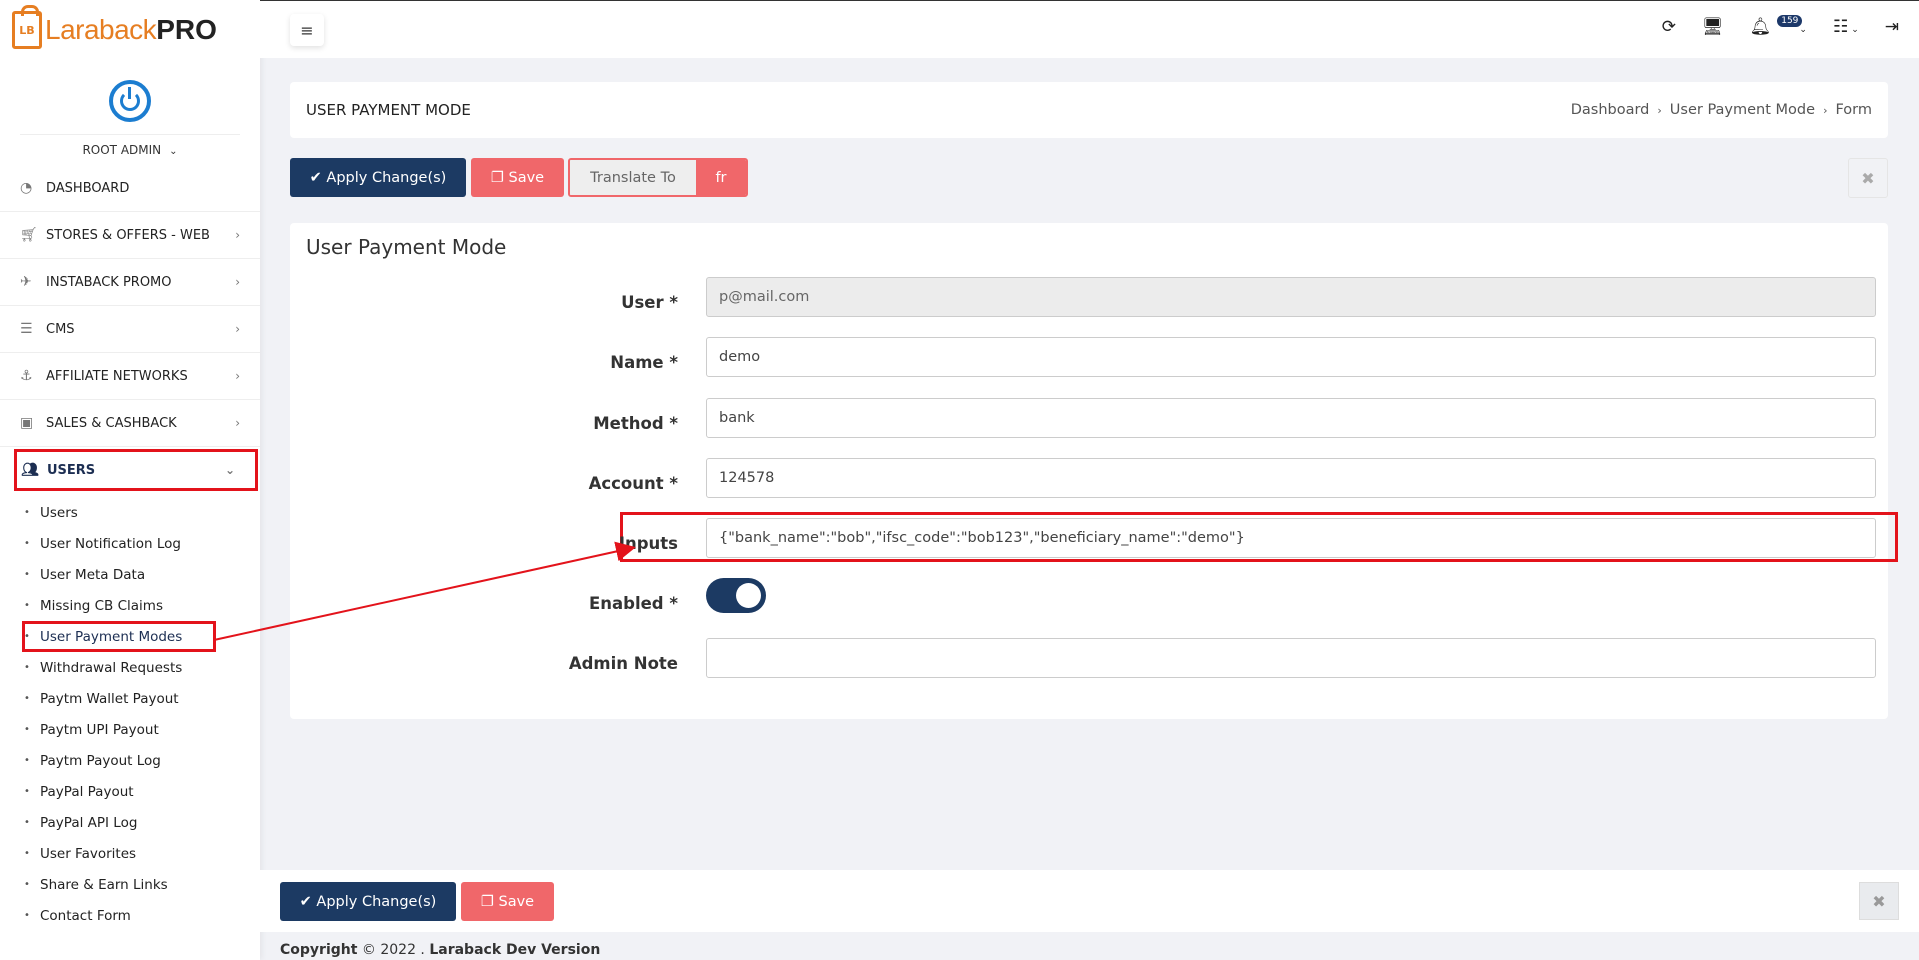 This screenshot has height=960, width=1919. What do you see at coordinates (26, 188) in the screenshot?
I see `dashboard-icon: ◔` at bounding box center [26, 188].